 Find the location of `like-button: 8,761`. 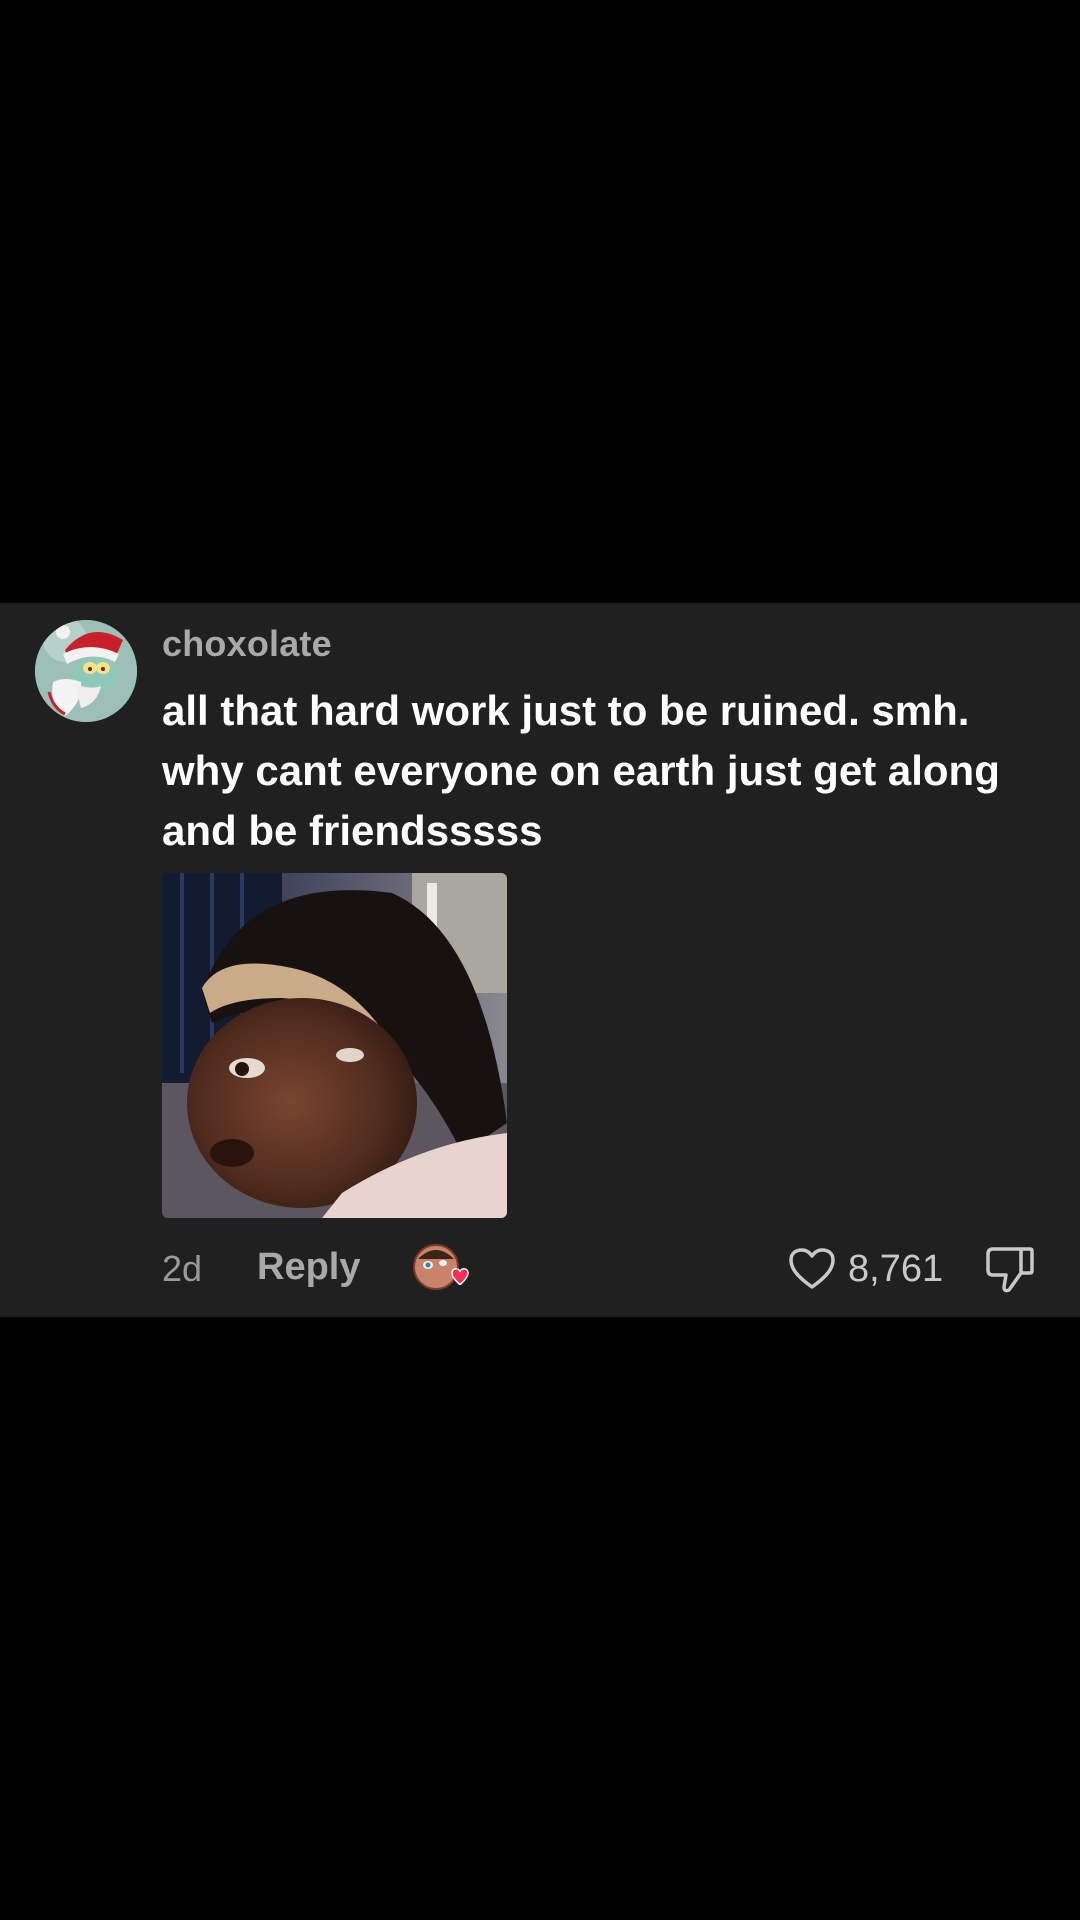

like-button: 8,761 is located at coordinates (865, 1269).